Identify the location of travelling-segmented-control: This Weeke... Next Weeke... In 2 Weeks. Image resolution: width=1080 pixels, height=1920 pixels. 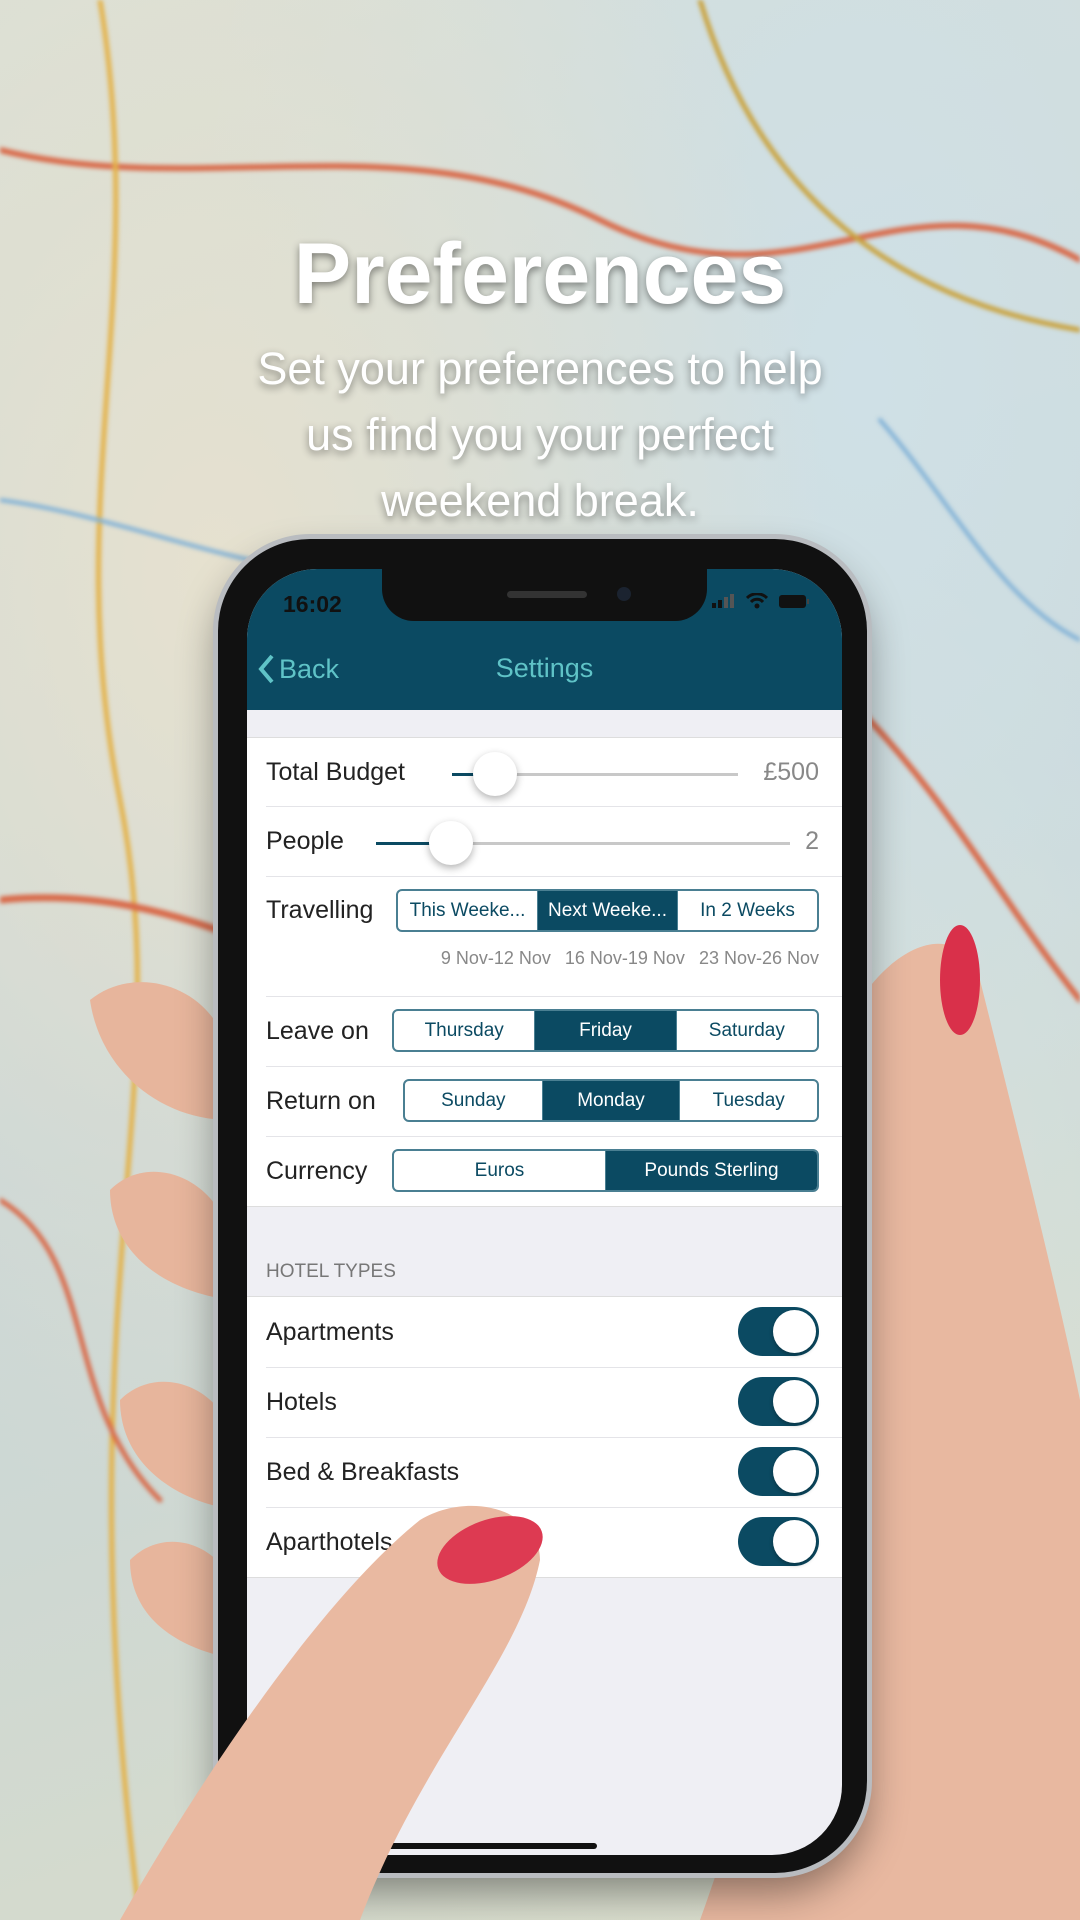
(607, 910).